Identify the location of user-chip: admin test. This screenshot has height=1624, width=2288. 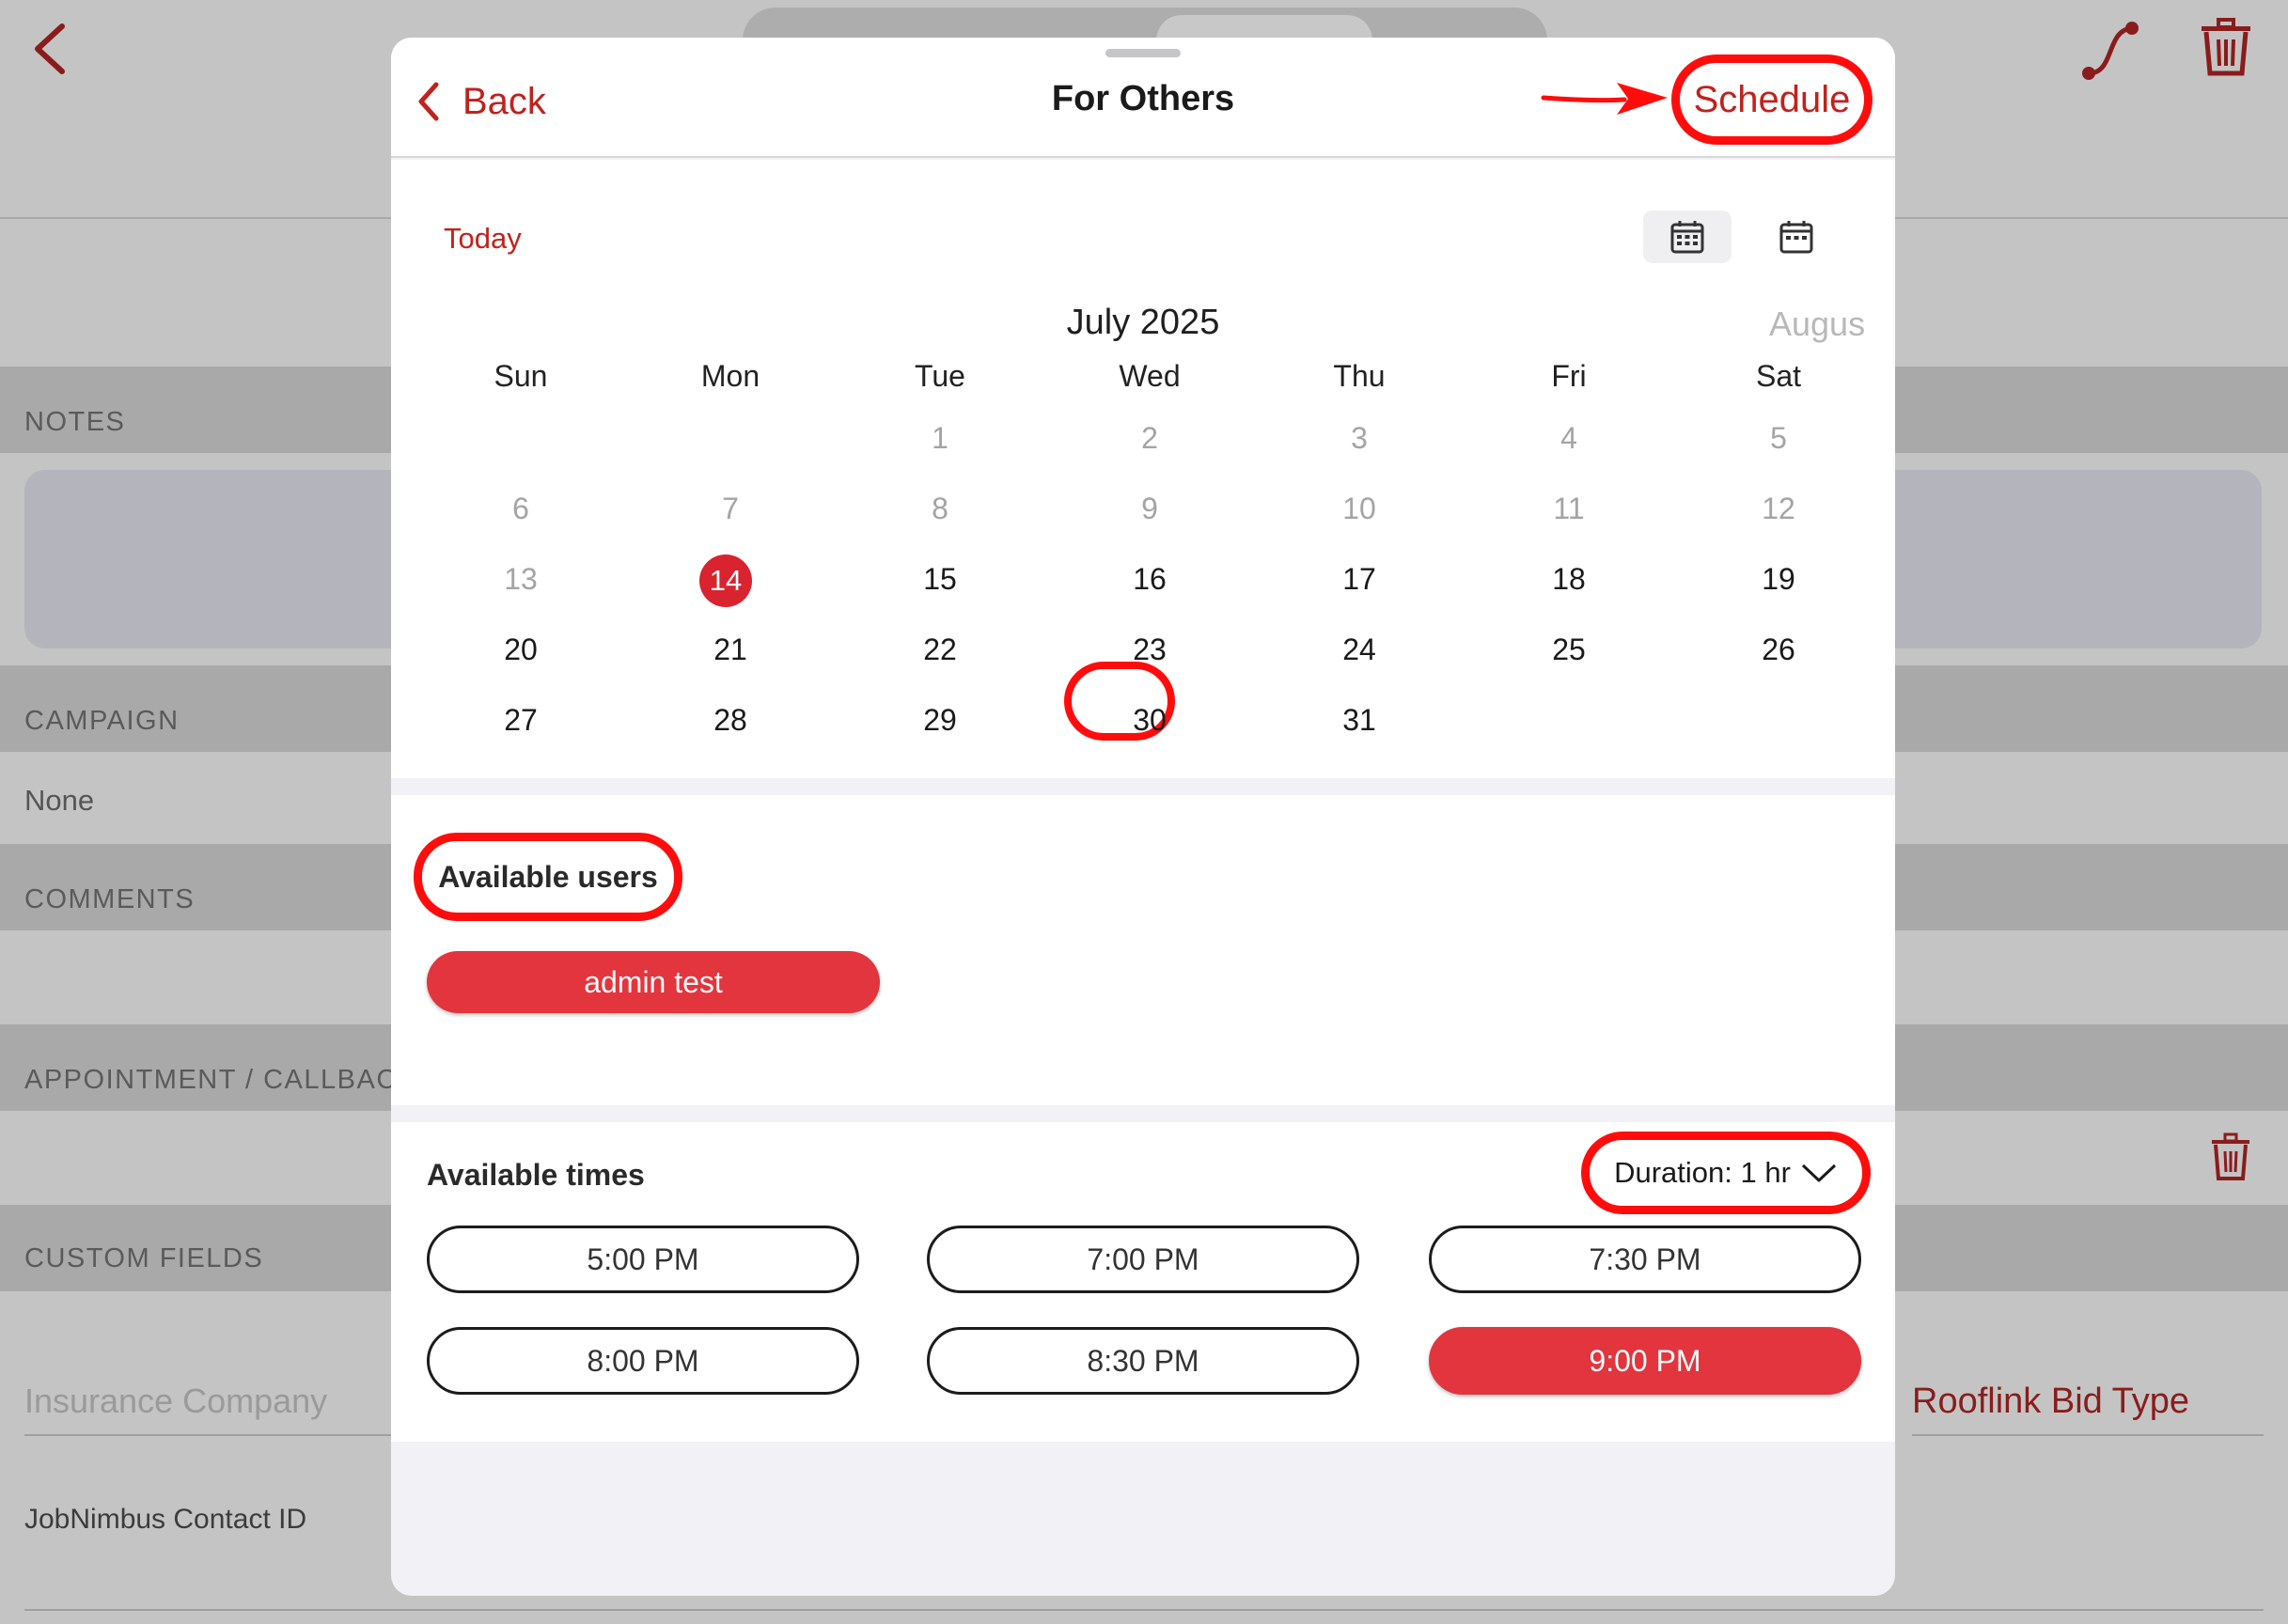
(653, 982).